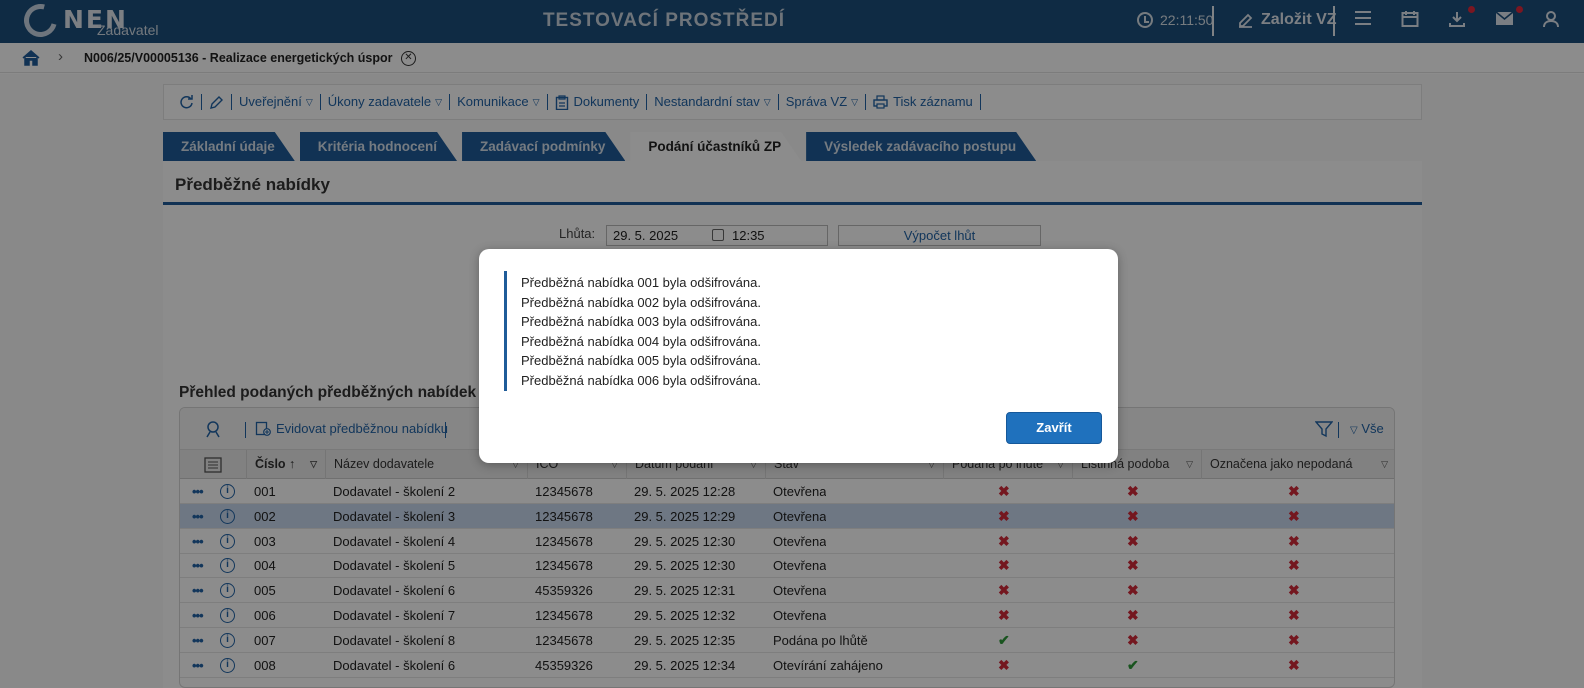  I want to click on close-button: Zavřít, so click(1054, 428).